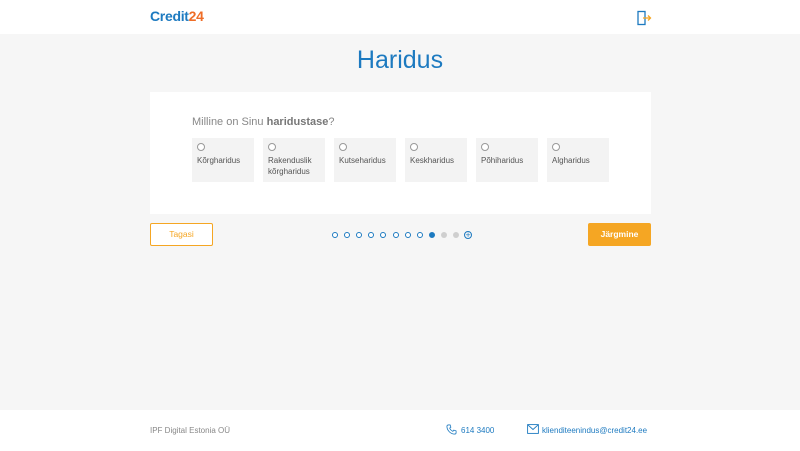 The image size is (800, 451). Describe the element at coordinates (502, 160) in the screenshot. I see `option-label: Põhiharidus` at that location.